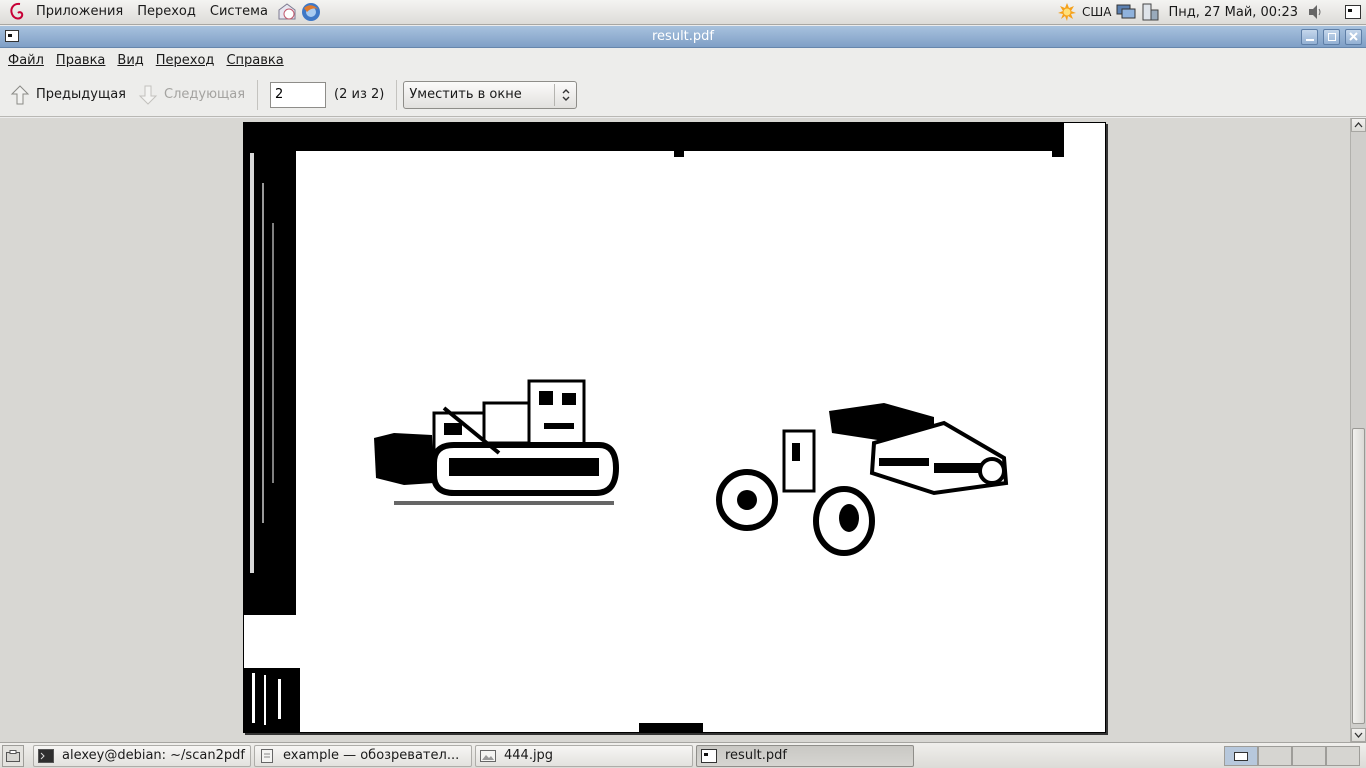  What do you see at coordinates (529, 755) in the screenshot?
I see `taskbar-item-label: 444.jpg` at bounding box center [529, 755].